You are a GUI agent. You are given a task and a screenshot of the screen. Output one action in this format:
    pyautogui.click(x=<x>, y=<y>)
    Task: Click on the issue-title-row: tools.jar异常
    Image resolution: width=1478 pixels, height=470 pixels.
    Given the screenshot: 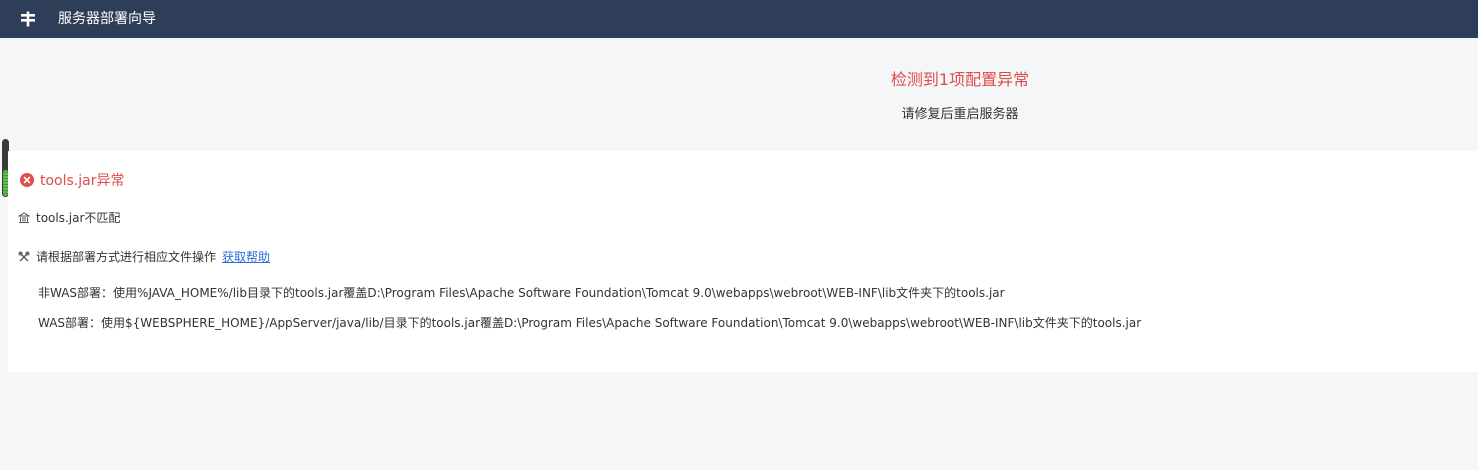 What is the action you would take?
    pyautogui.click(x=72, y=180)
    